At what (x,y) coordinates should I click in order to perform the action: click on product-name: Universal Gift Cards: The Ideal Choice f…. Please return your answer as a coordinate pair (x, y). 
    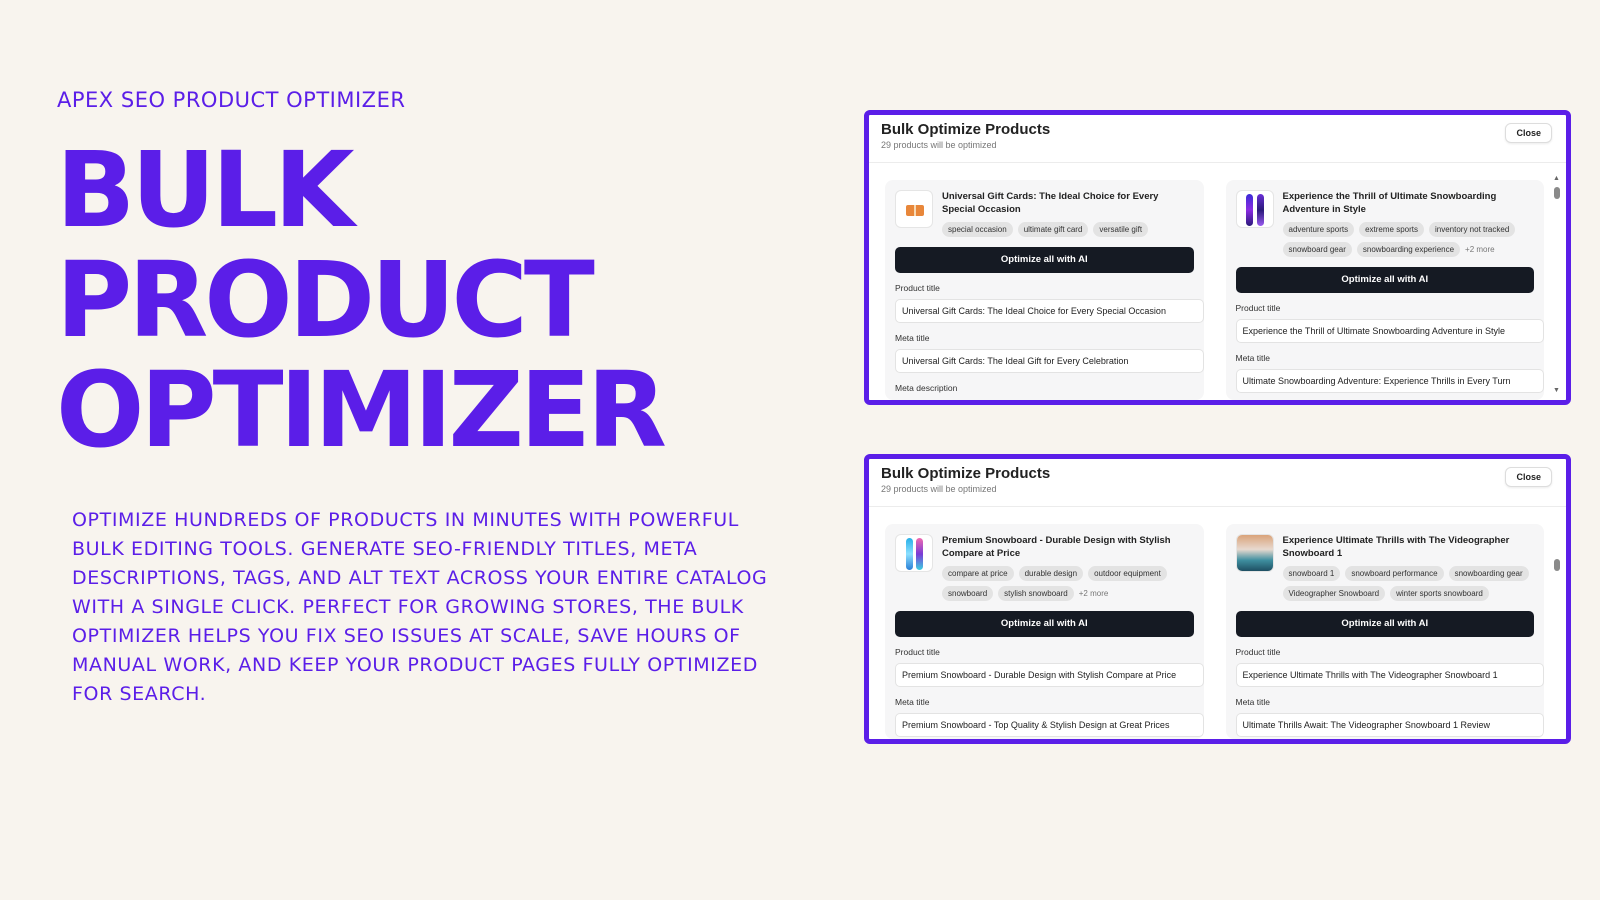
    Looking at the image, I should click on (1050, 203).